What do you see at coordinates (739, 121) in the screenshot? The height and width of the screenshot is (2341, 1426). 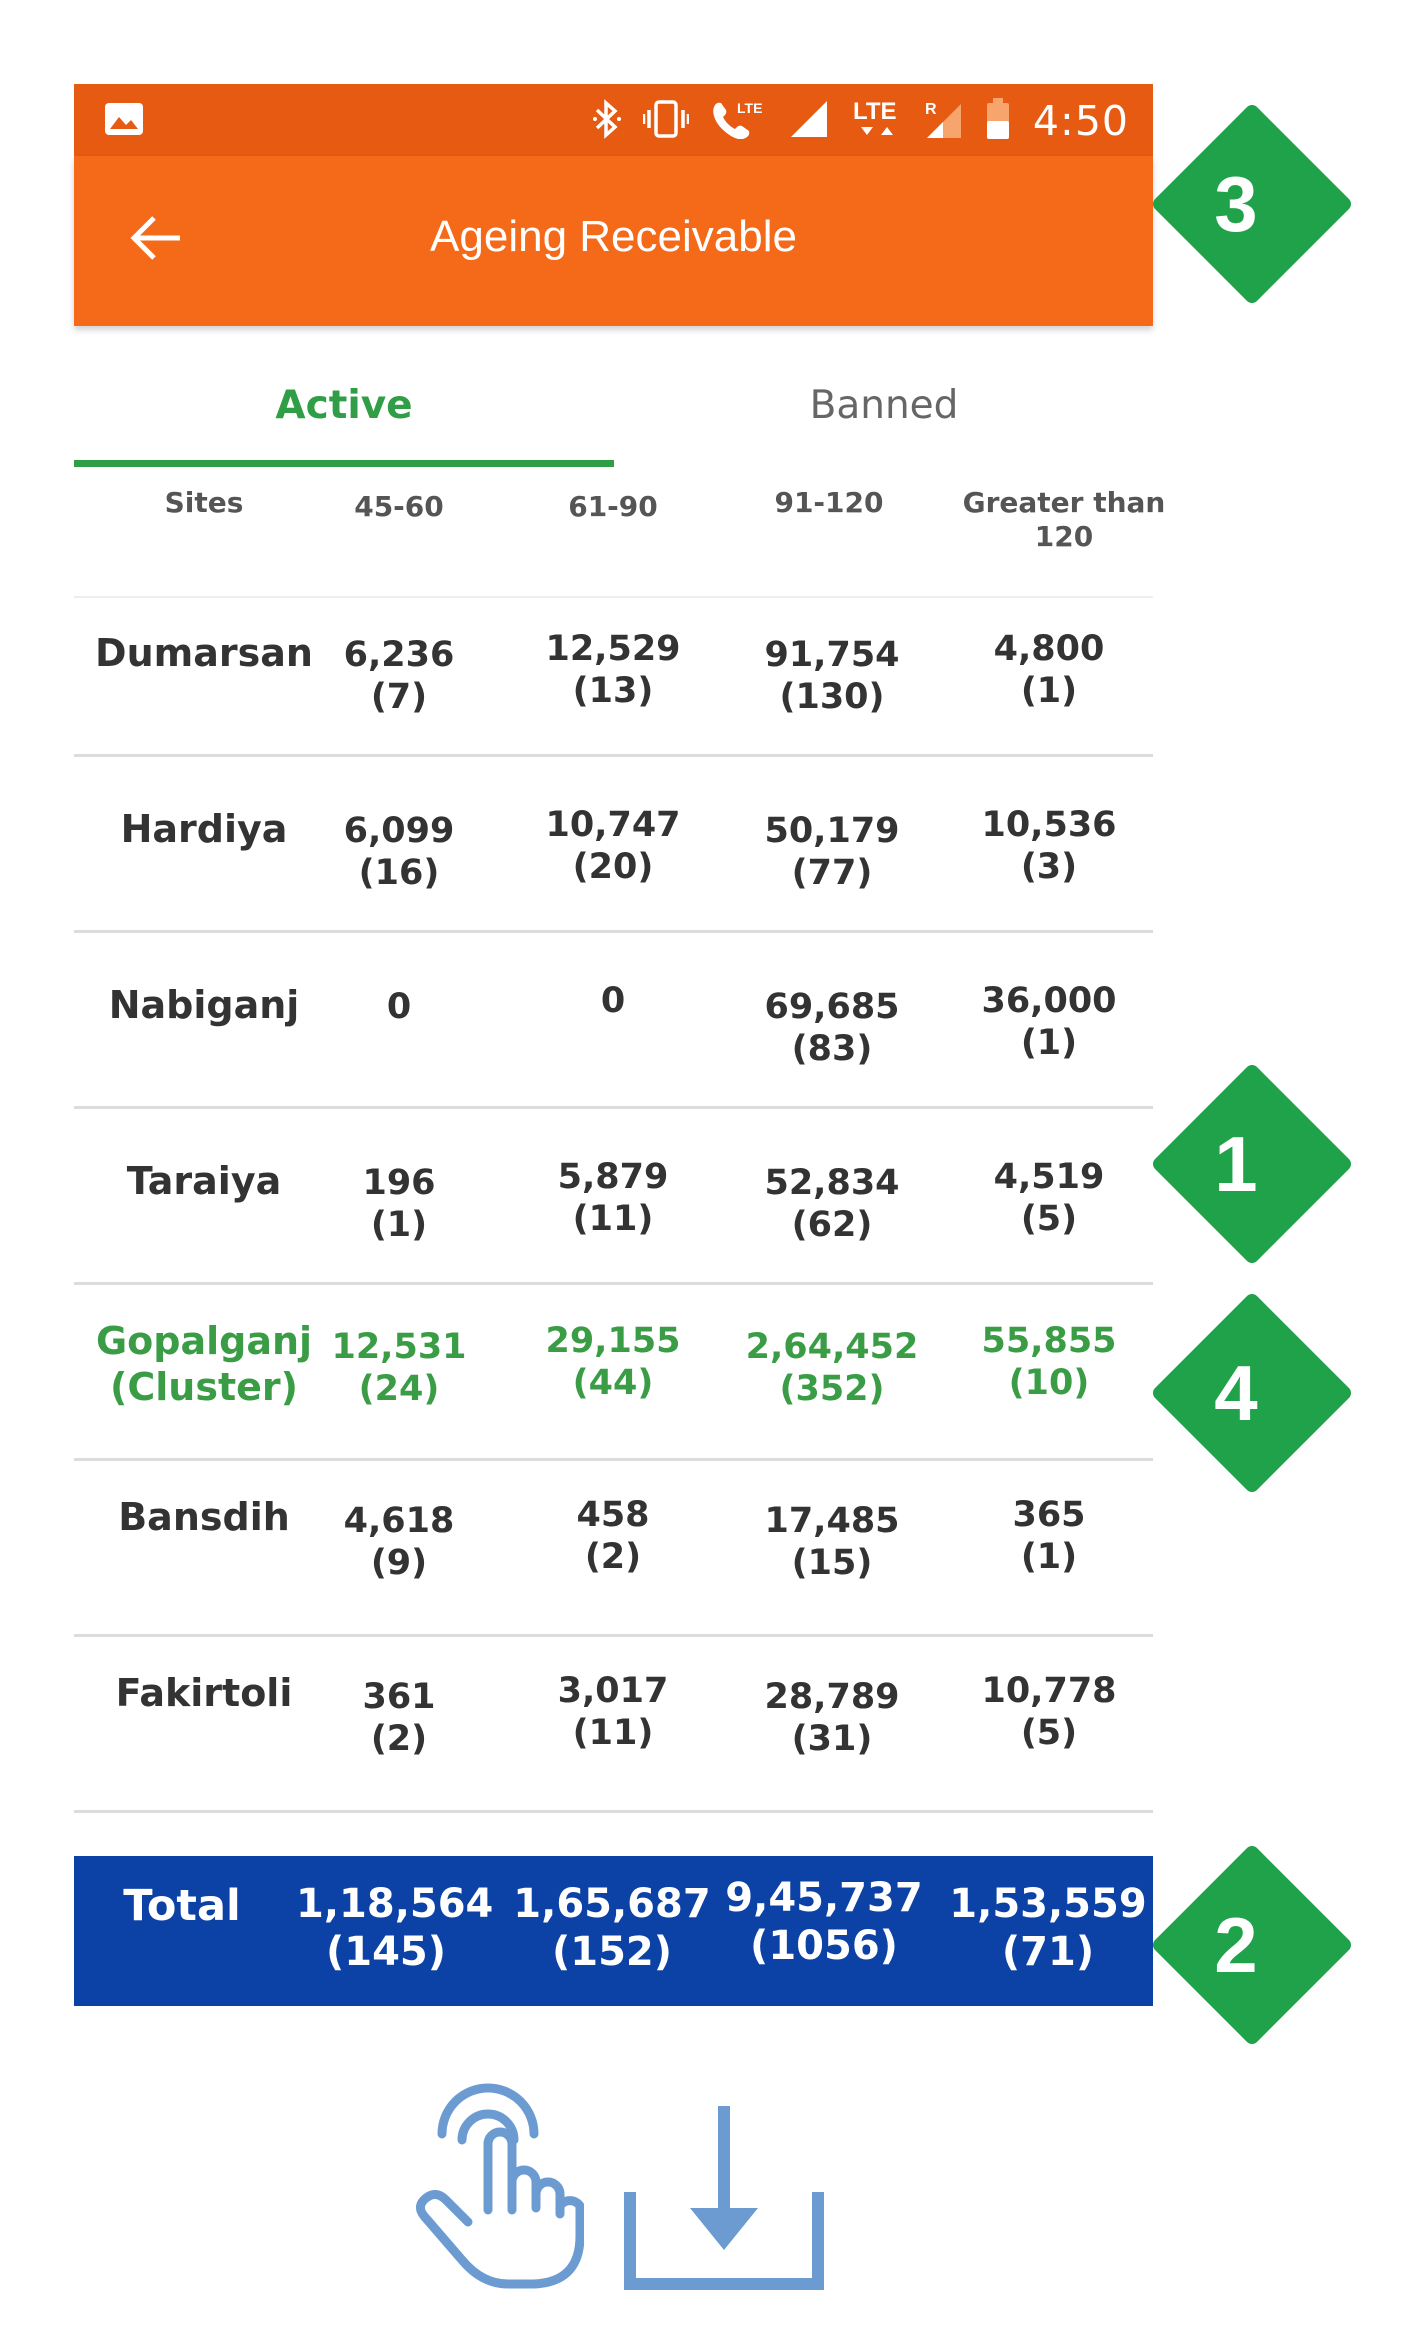 I see `volte-call-icon: LTE` at bounding box center [739, 121].